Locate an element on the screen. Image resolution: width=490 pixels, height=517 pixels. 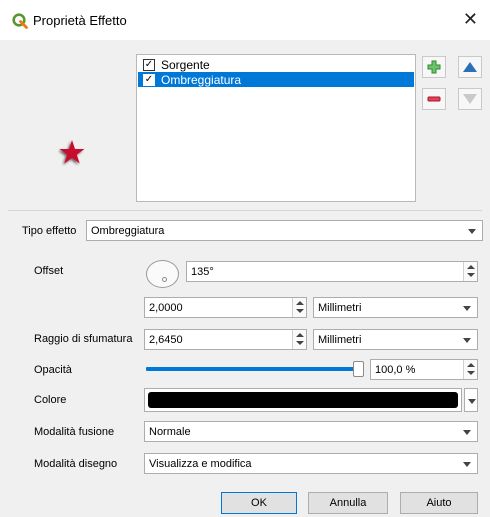
angle-dial is located at coordinates (162, 274).